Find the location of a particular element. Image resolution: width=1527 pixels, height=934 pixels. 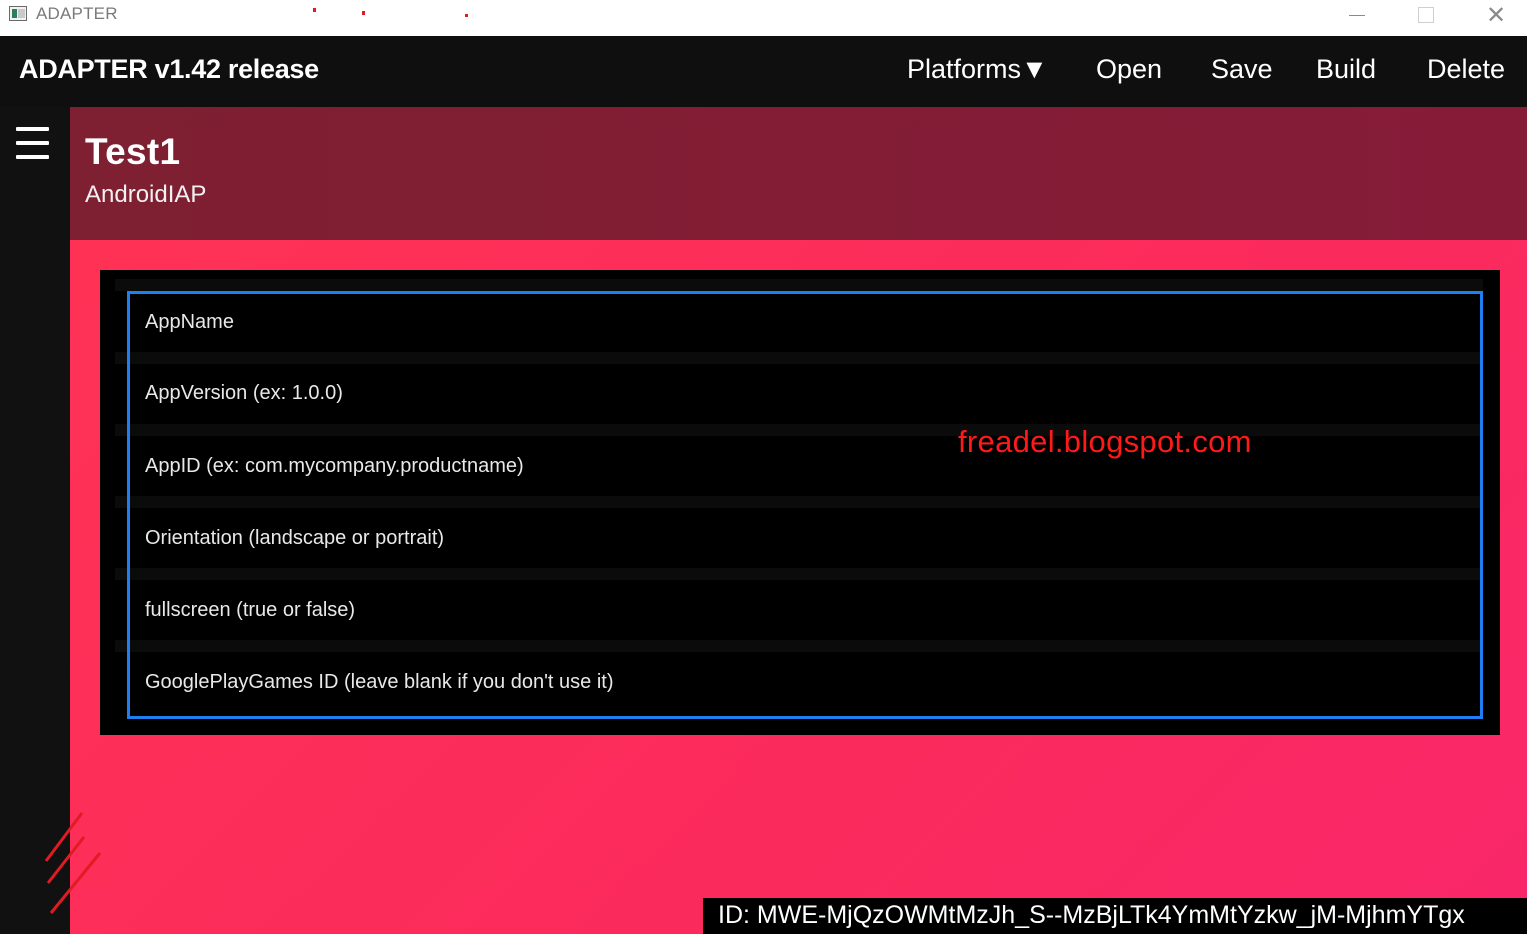

close-icon: ✕ is located at coordinates (1494, 15).